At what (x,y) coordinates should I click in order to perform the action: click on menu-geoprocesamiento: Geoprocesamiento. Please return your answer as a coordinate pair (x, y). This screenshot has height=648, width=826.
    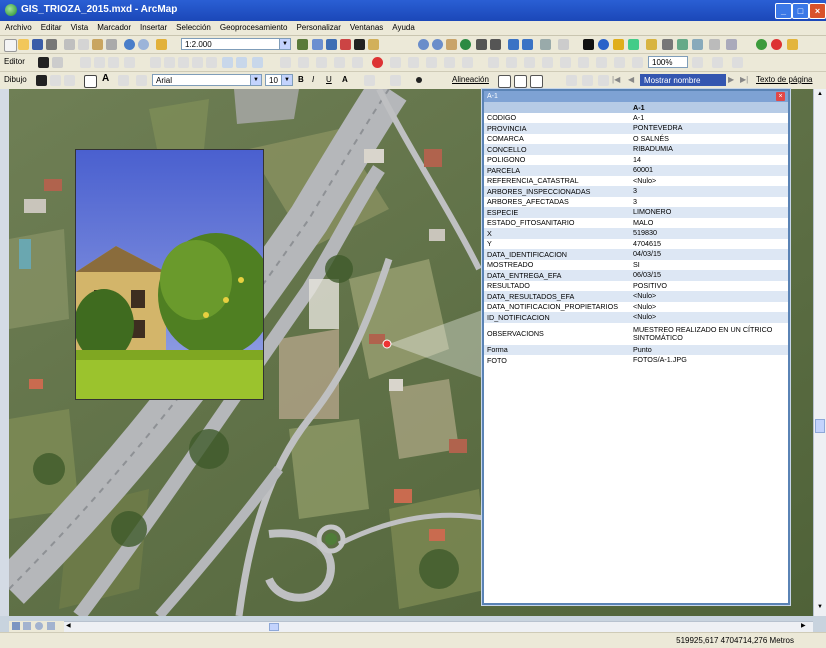
    Looking at the image, I should click on (253, 26).